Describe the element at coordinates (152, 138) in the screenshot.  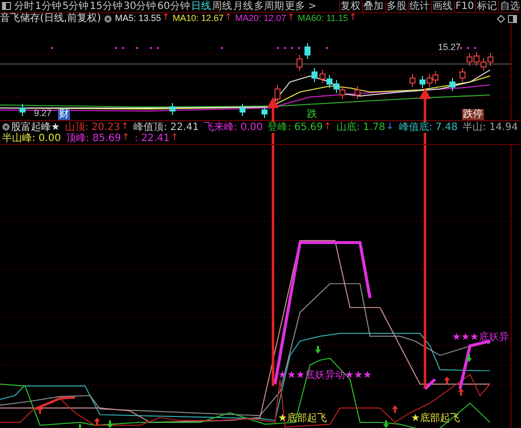
I see `indicator-value: : 22.41` at that location.